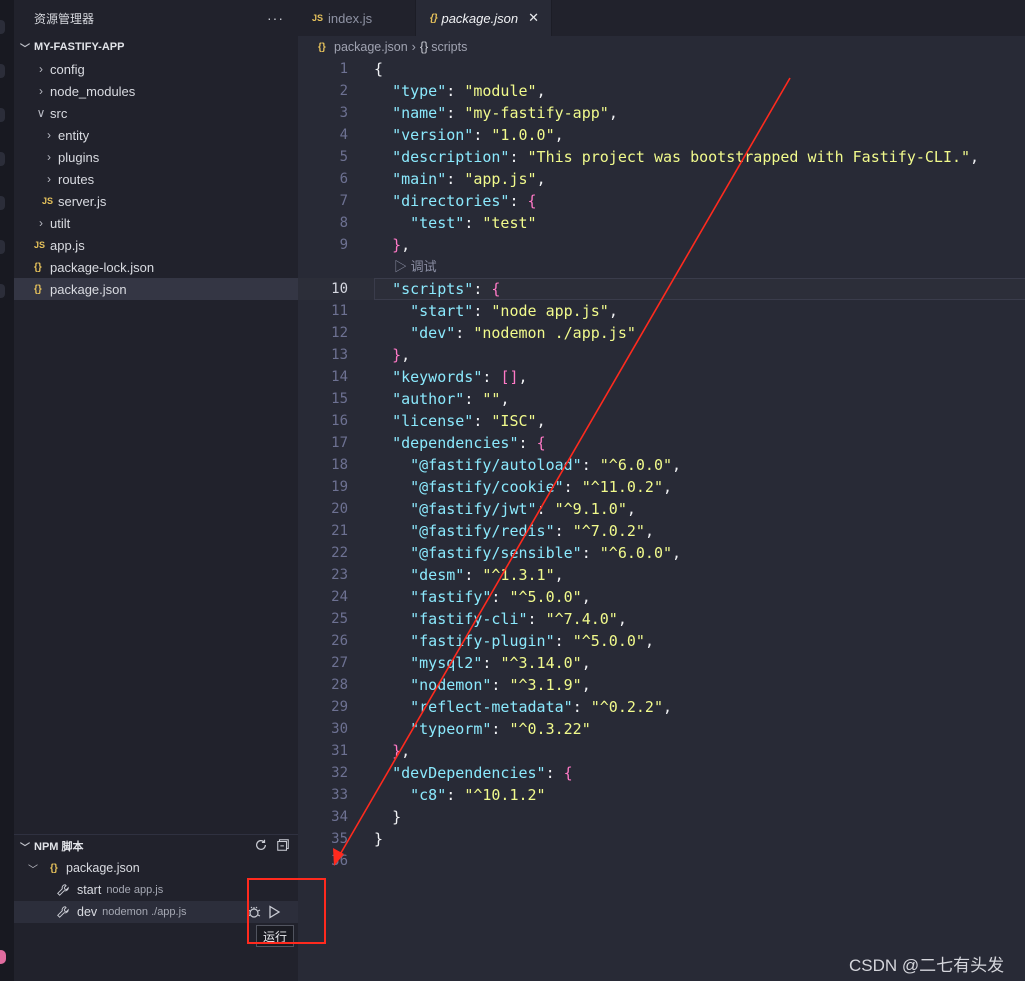  I want to click on code-line: 22 "@fastify/sensible": "^6.0.0",, so click(661, 553).